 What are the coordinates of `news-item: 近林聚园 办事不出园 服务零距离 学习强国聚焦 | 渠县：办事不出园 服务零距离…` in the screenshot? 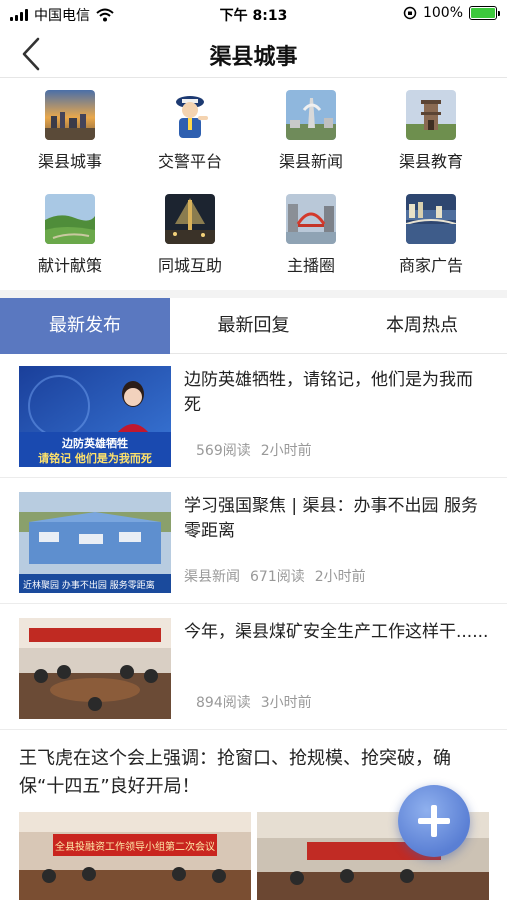 It's located at (253, 542).